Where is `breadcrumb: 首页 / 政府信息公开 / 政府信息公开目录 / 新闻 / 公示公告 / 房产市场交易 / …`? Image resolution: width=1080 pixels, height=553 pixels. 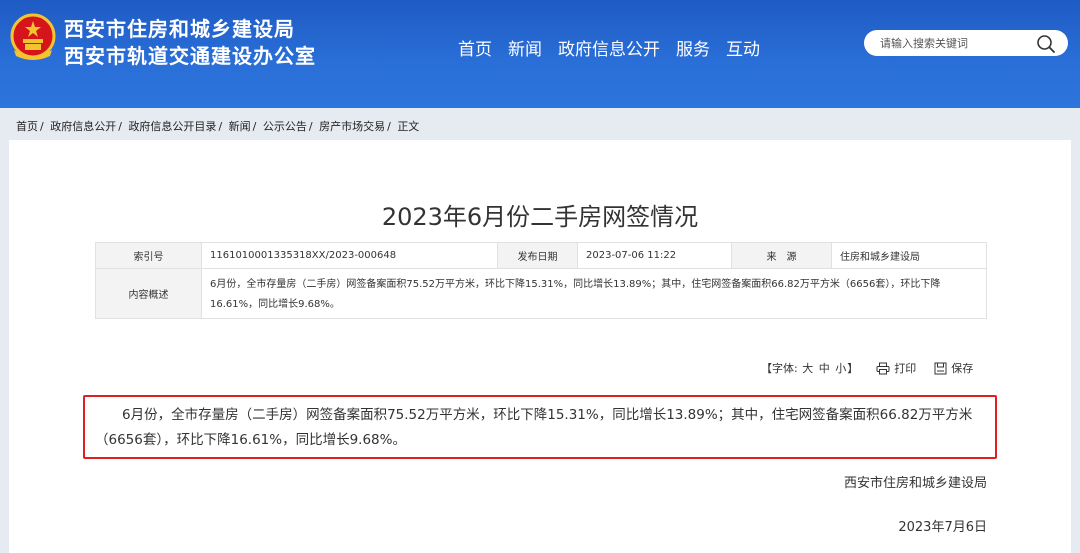 breadcrumb: 首页 / 政府信息公开 / 政府信息公开目录 / 新闻 / 公示公告 / 房产市场交易 / … is located at coordinates (218, 126).